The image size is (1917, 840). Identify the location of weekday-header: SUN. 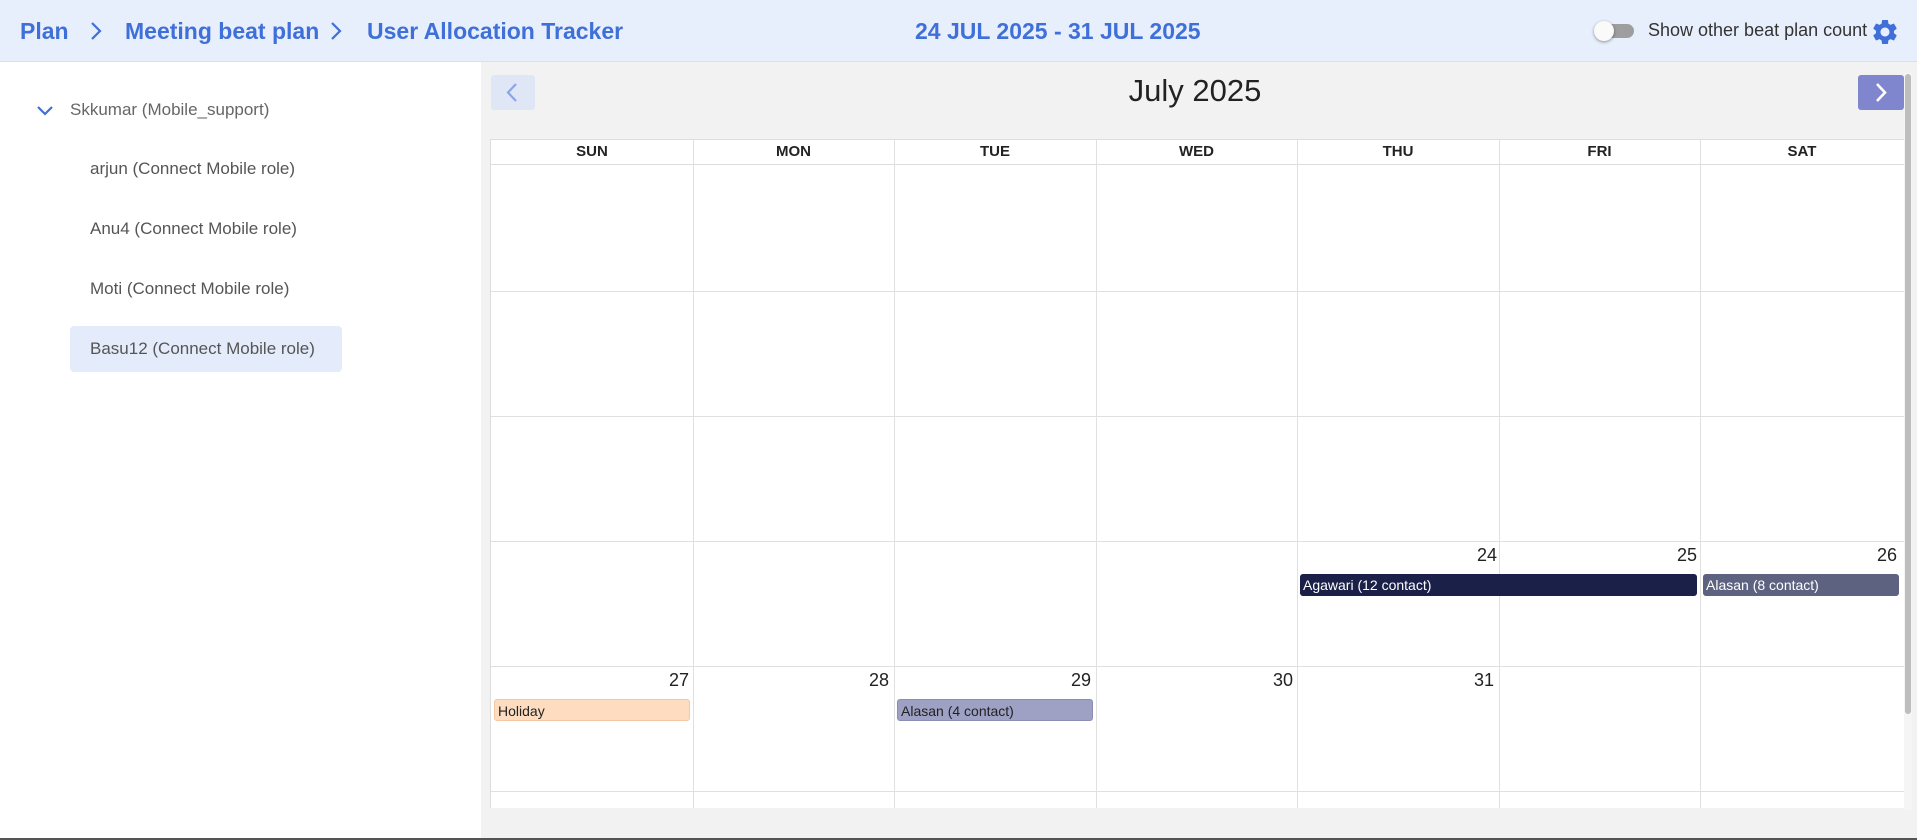
(592, 152).